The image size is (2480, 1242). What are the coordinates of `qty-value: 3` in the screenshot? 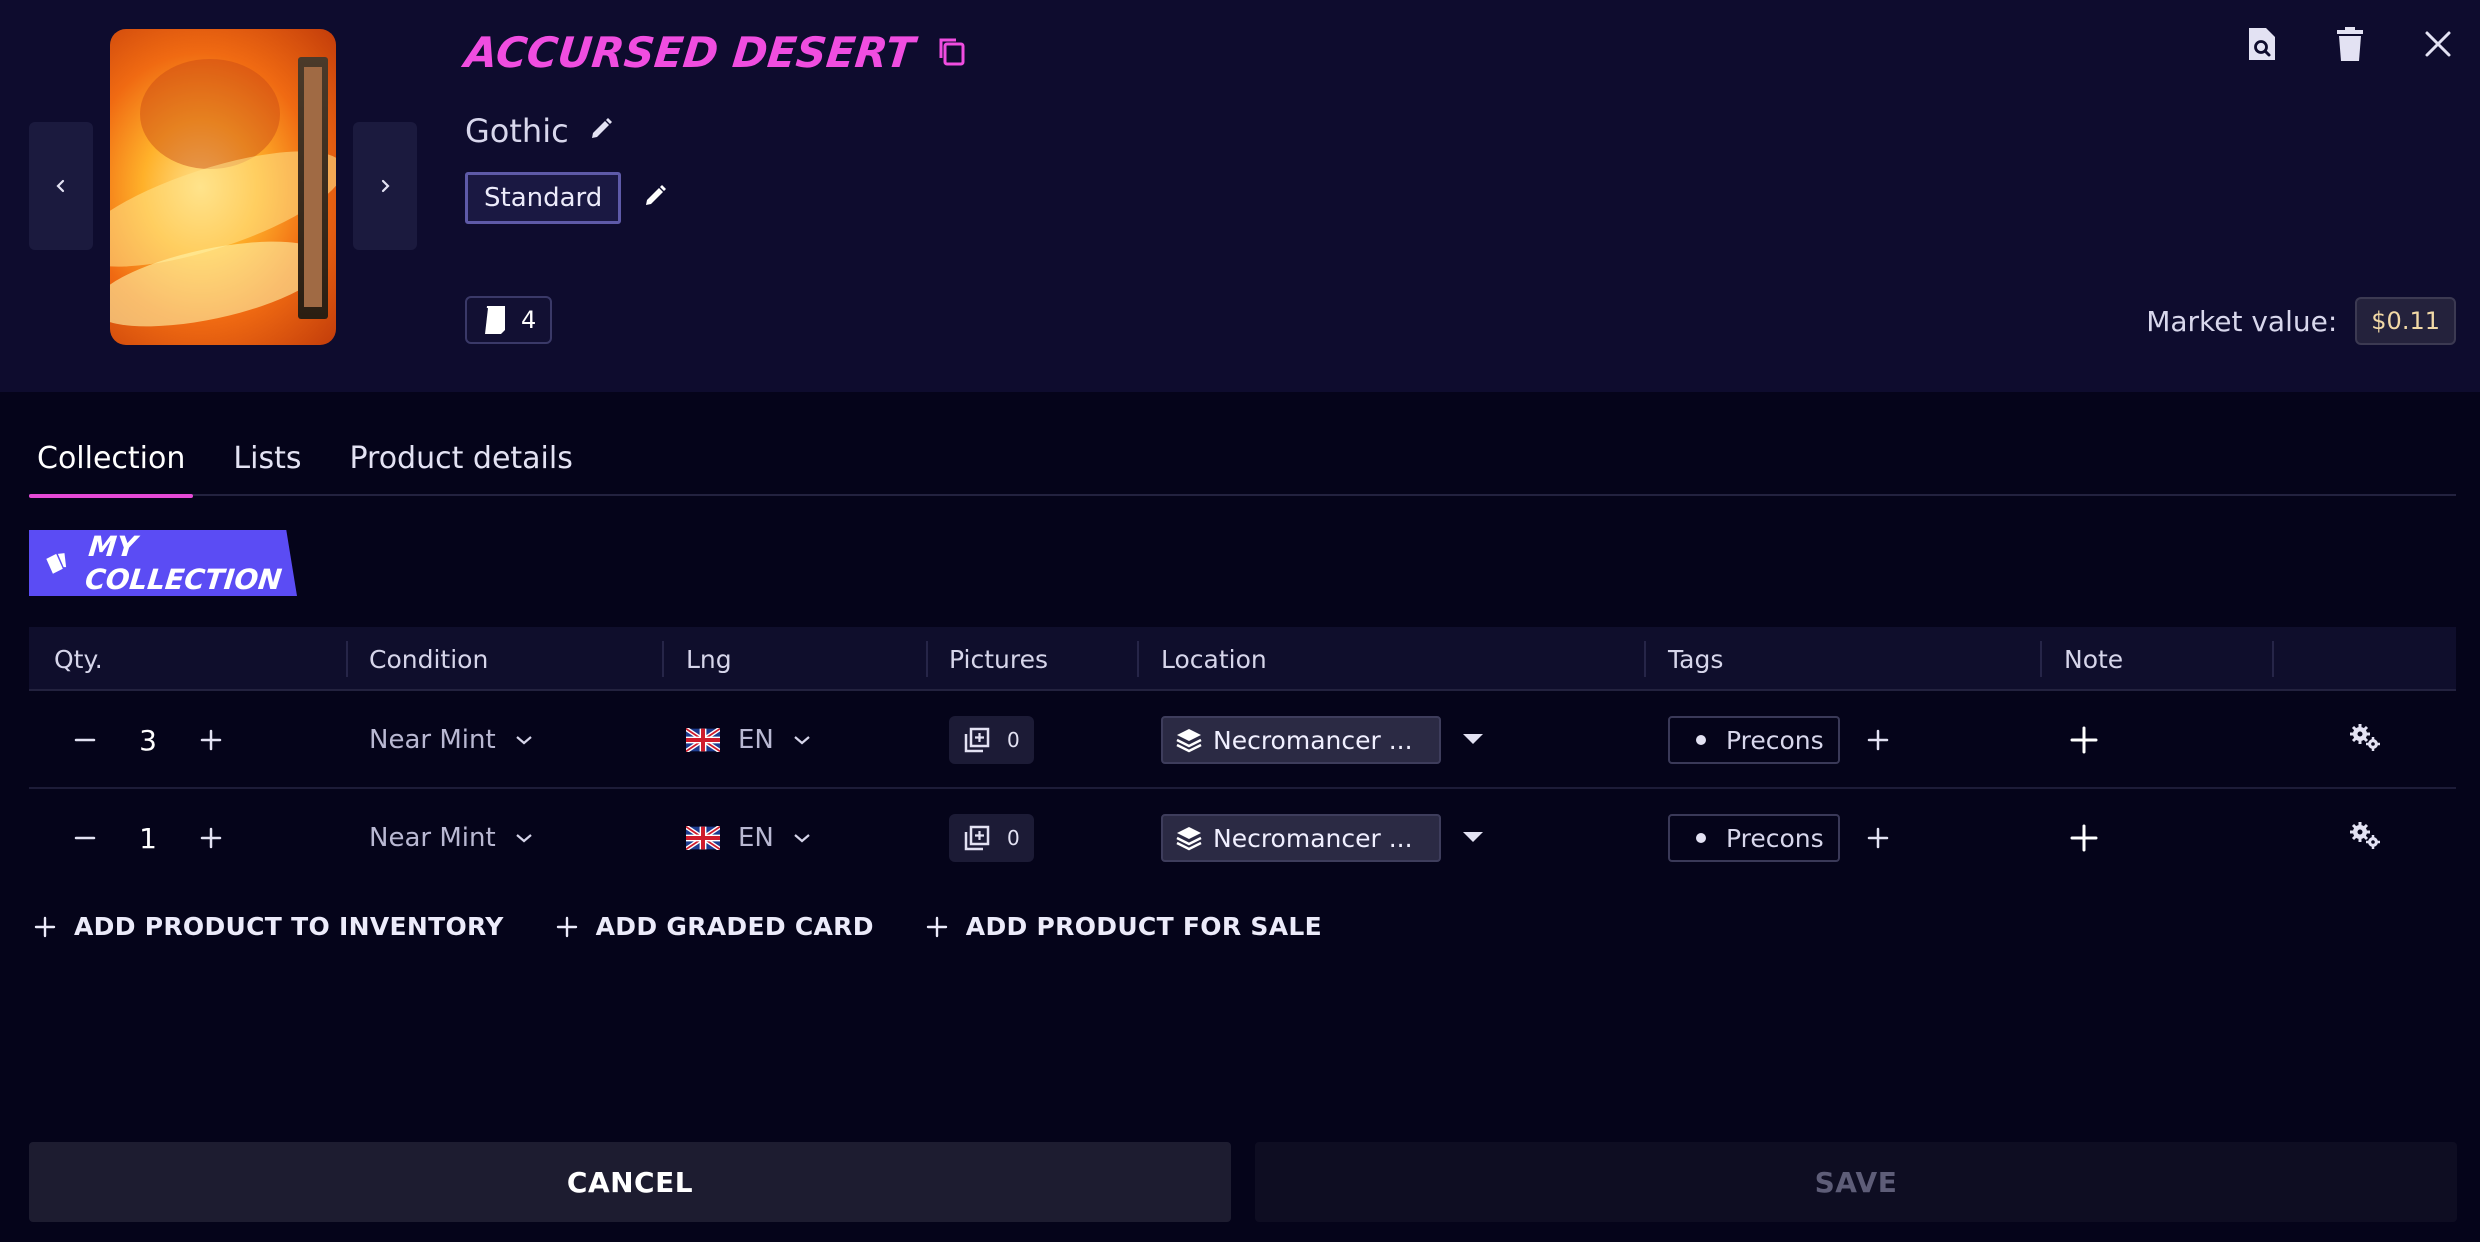 It's located at (148, 740).